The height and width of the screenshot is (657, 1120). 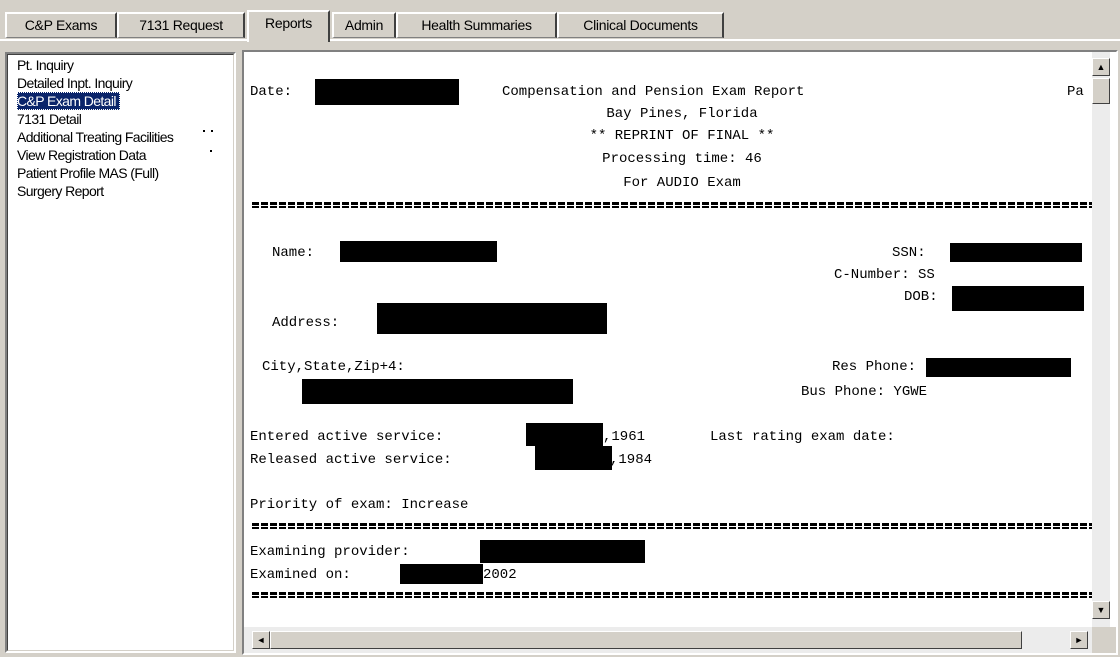 What do you see at coordinates (1018, 298) in the screenshot?
I see `redaction-dob` at bounding box center [1018, 298].